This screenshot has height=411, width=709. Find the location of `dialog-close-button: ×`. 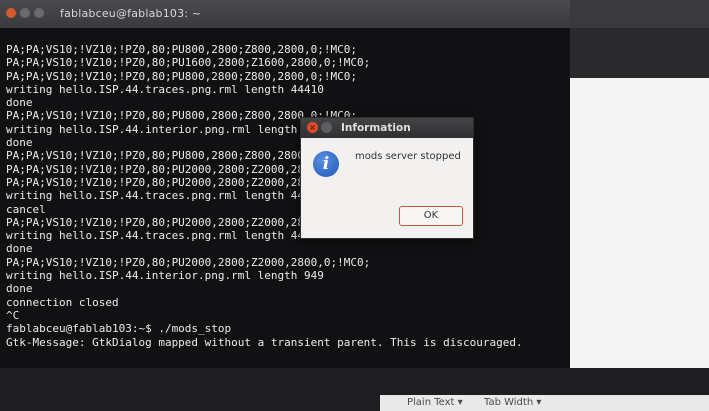

dialog-close-button: × is located at coordinates (312, 127).